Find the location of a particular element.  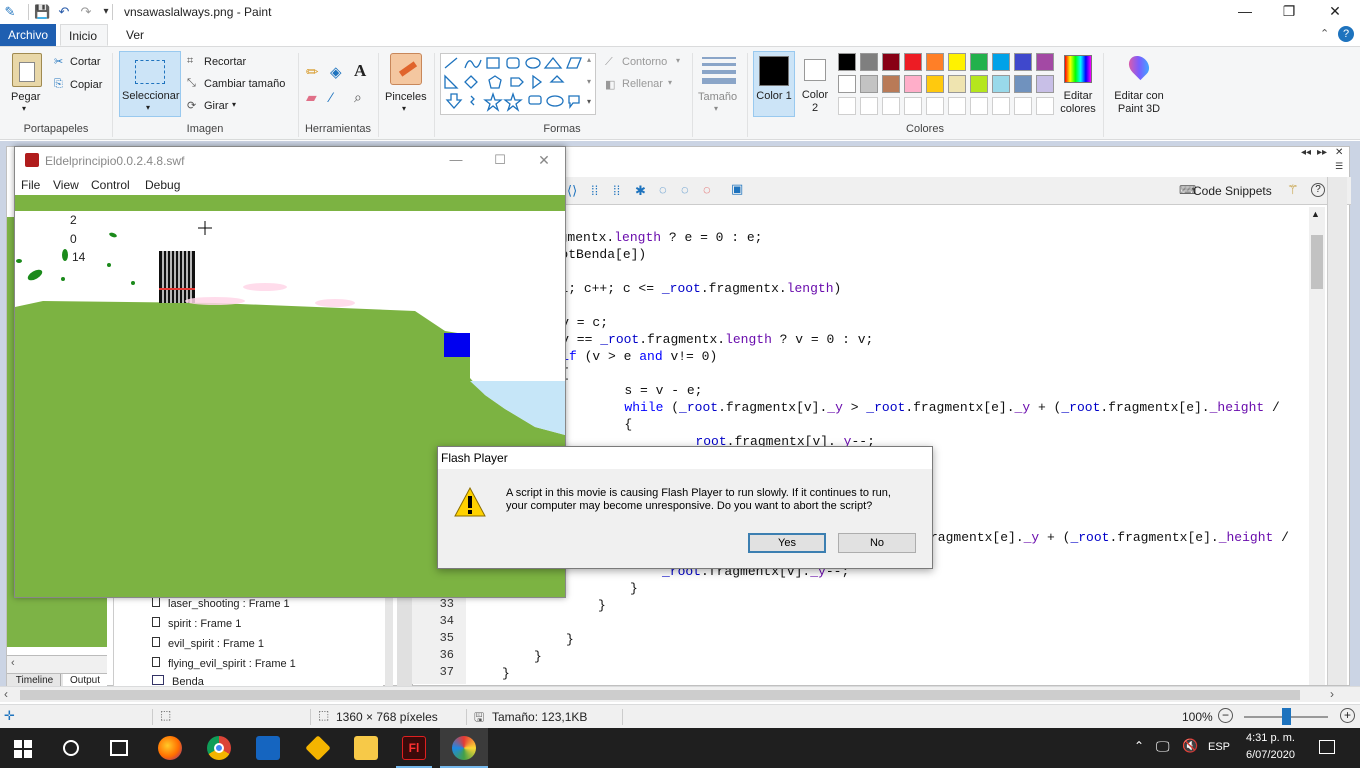

yes-button: Yes is located at coordinates (787, 543).